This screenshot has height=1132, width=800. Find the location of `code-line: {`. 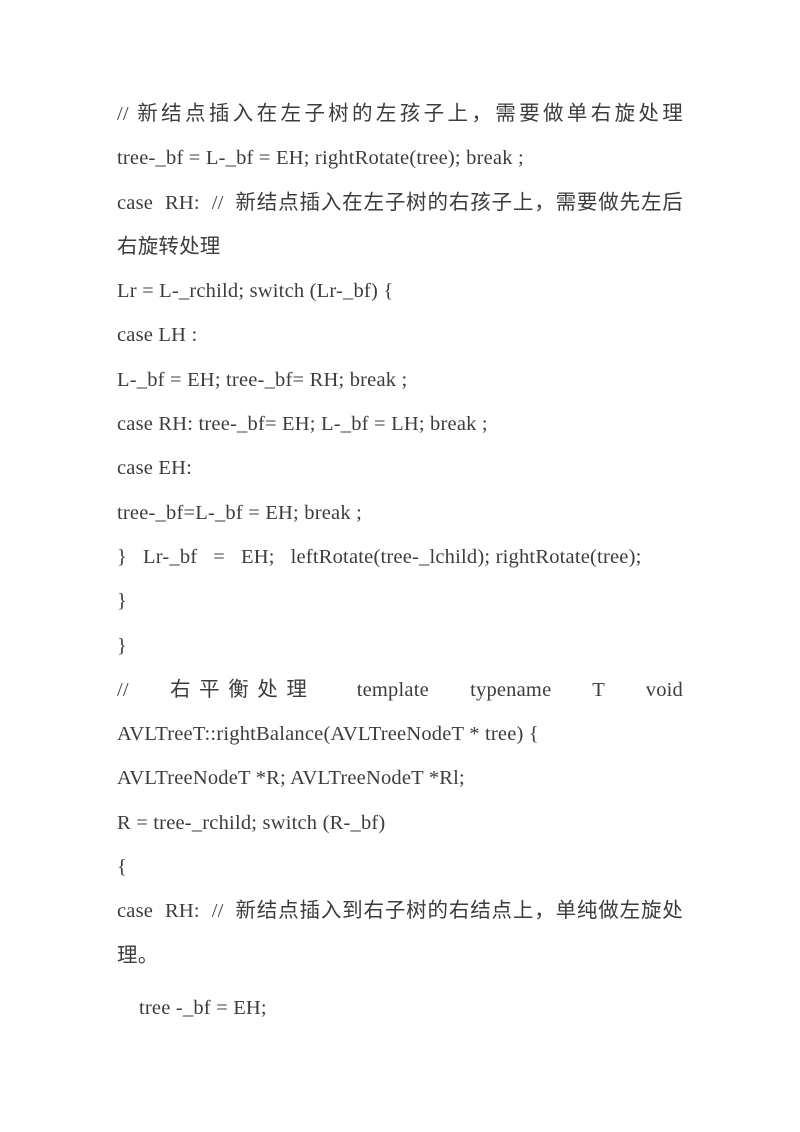

code-line: { is located at coordinates (122, 867).